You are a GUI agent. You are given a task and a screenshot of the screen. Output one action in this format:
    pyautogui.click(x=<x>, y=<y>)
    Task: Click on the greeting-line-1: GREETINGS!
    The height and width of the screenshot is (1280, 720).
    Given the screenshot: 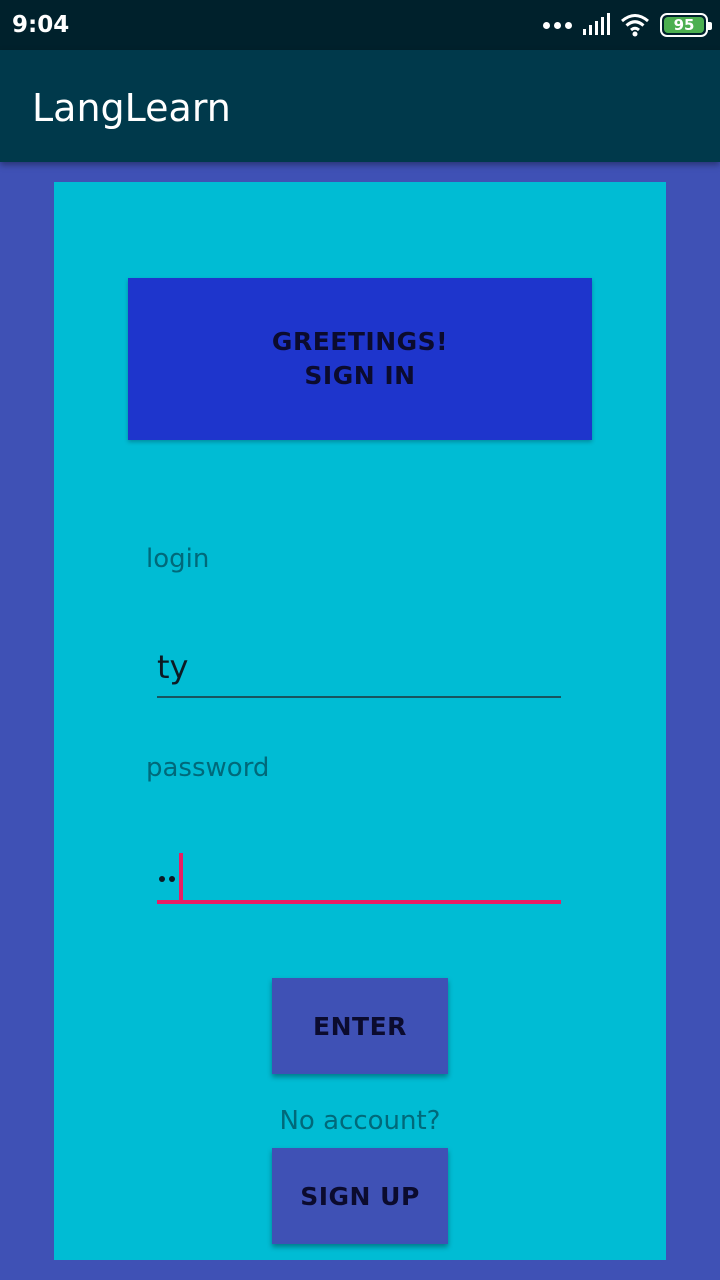 What is the action you would take?
    pyautogui.click(x=360, y=341)
    